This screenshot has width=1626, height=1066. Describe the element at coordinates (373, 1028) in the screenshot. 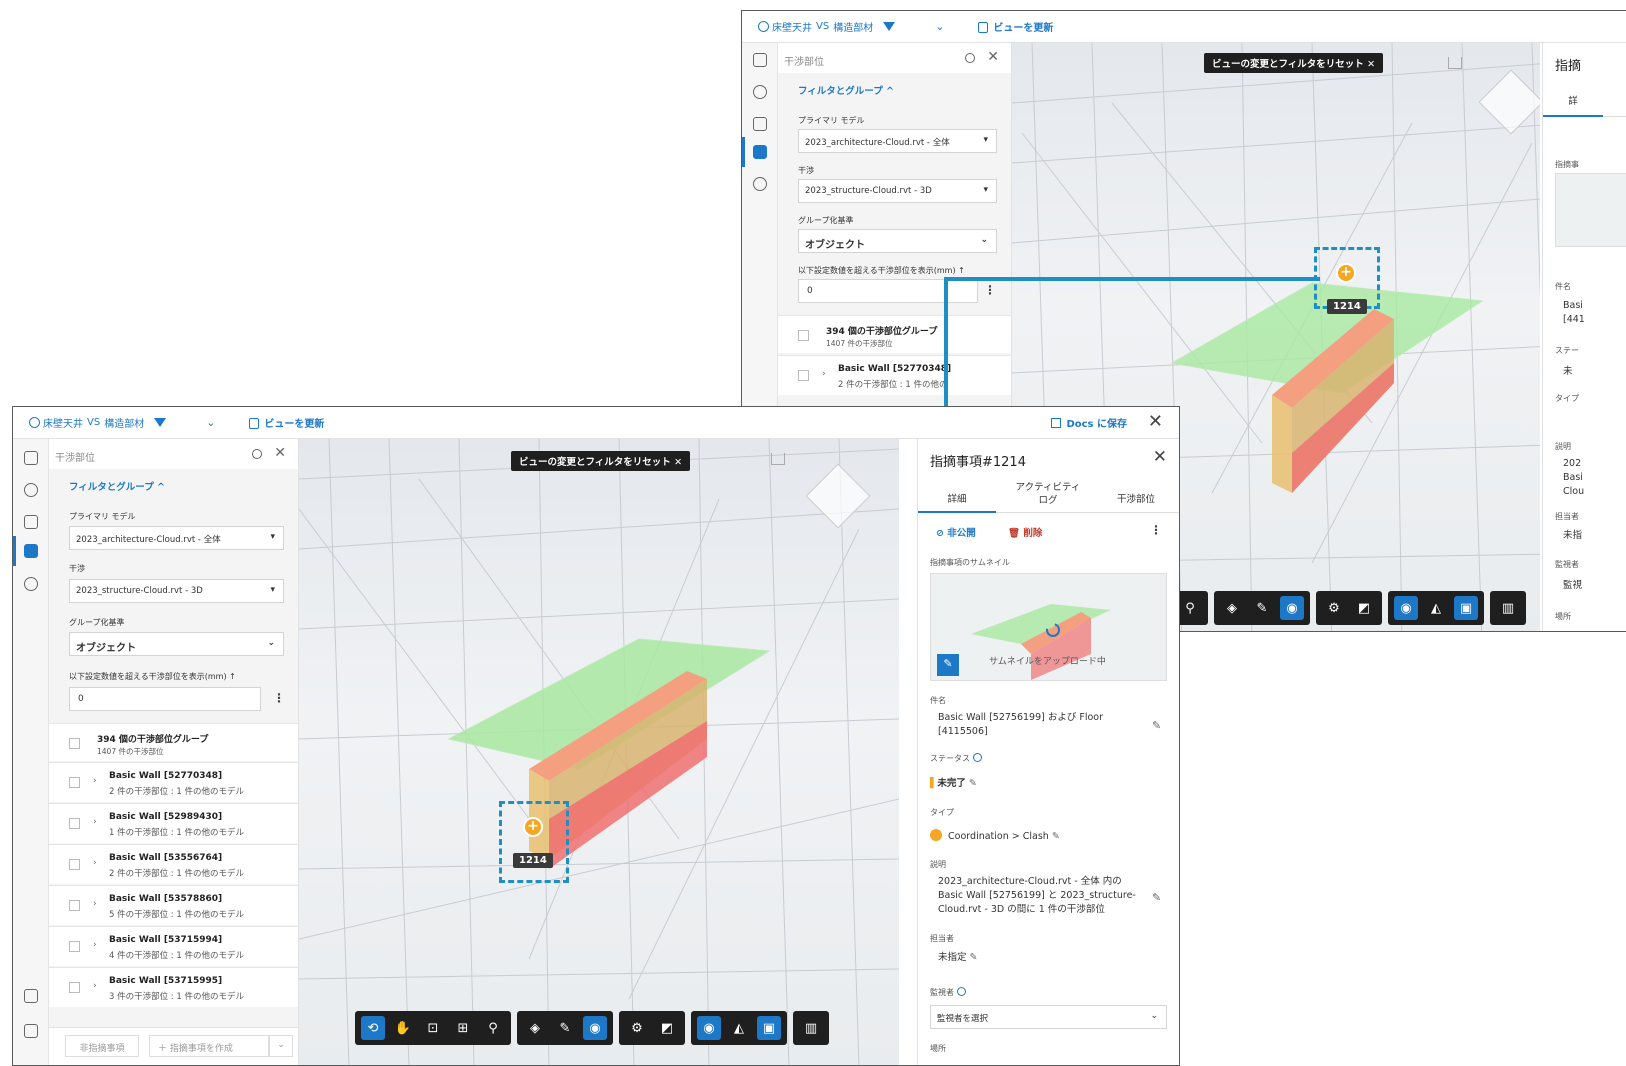

I see `orbit-icon: ⟲` at that location.